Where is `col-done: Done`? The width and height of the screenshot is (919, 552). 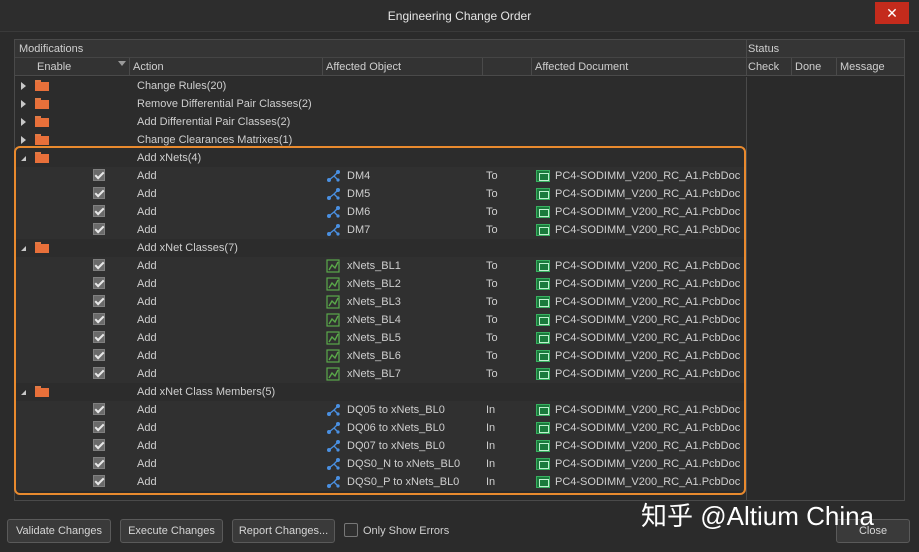
col-done: Done is located at coordinates (808, 67).